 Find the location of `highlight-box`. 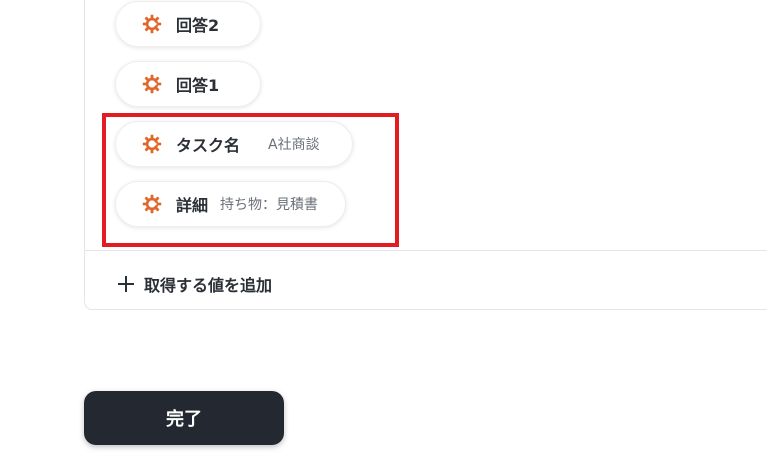

highlight-box is located at coordinates (250, 180).